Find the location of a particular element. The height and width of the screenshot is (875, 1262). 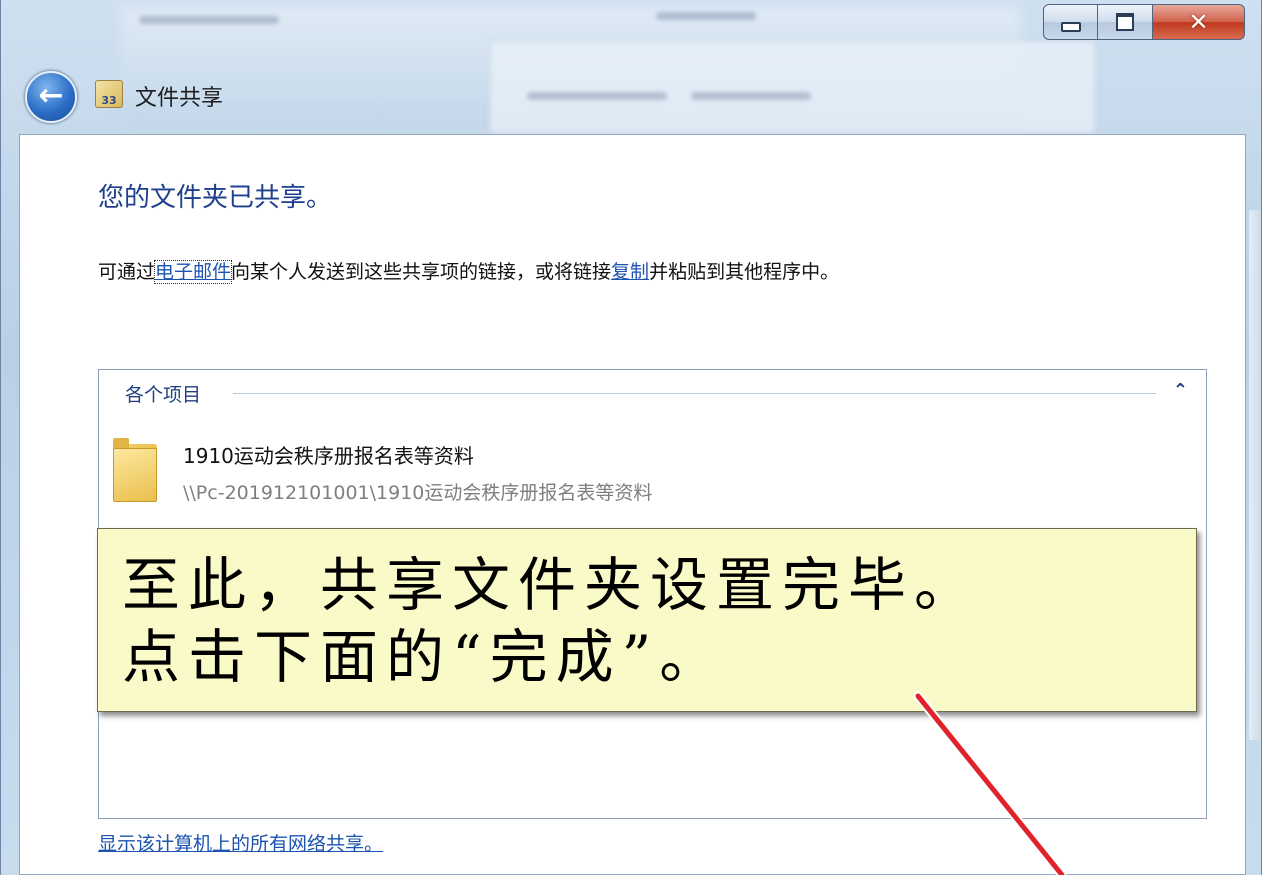

pointer-arrow-icon is located at coordinates (990, 783).